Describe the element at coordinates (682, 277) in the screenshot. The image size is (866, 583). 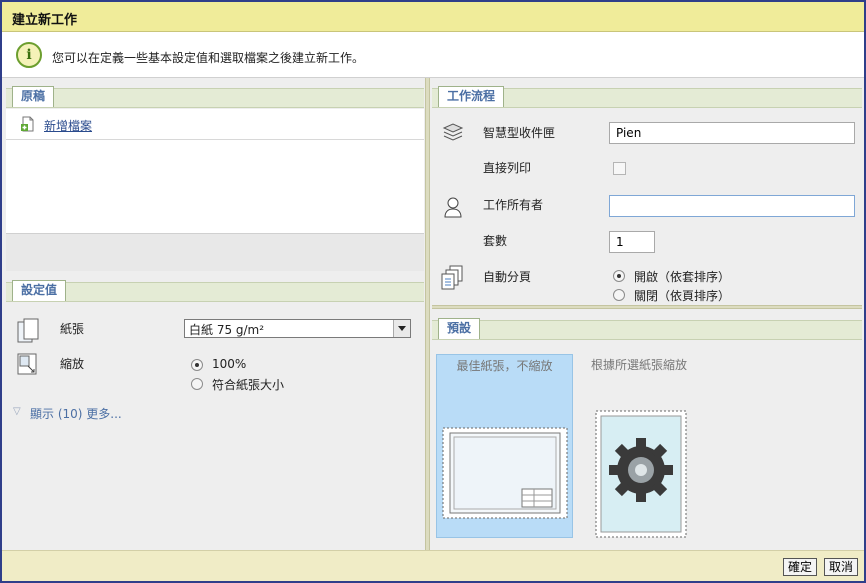
I see `collate-on-label: 開啟（依套排序）` at that location.